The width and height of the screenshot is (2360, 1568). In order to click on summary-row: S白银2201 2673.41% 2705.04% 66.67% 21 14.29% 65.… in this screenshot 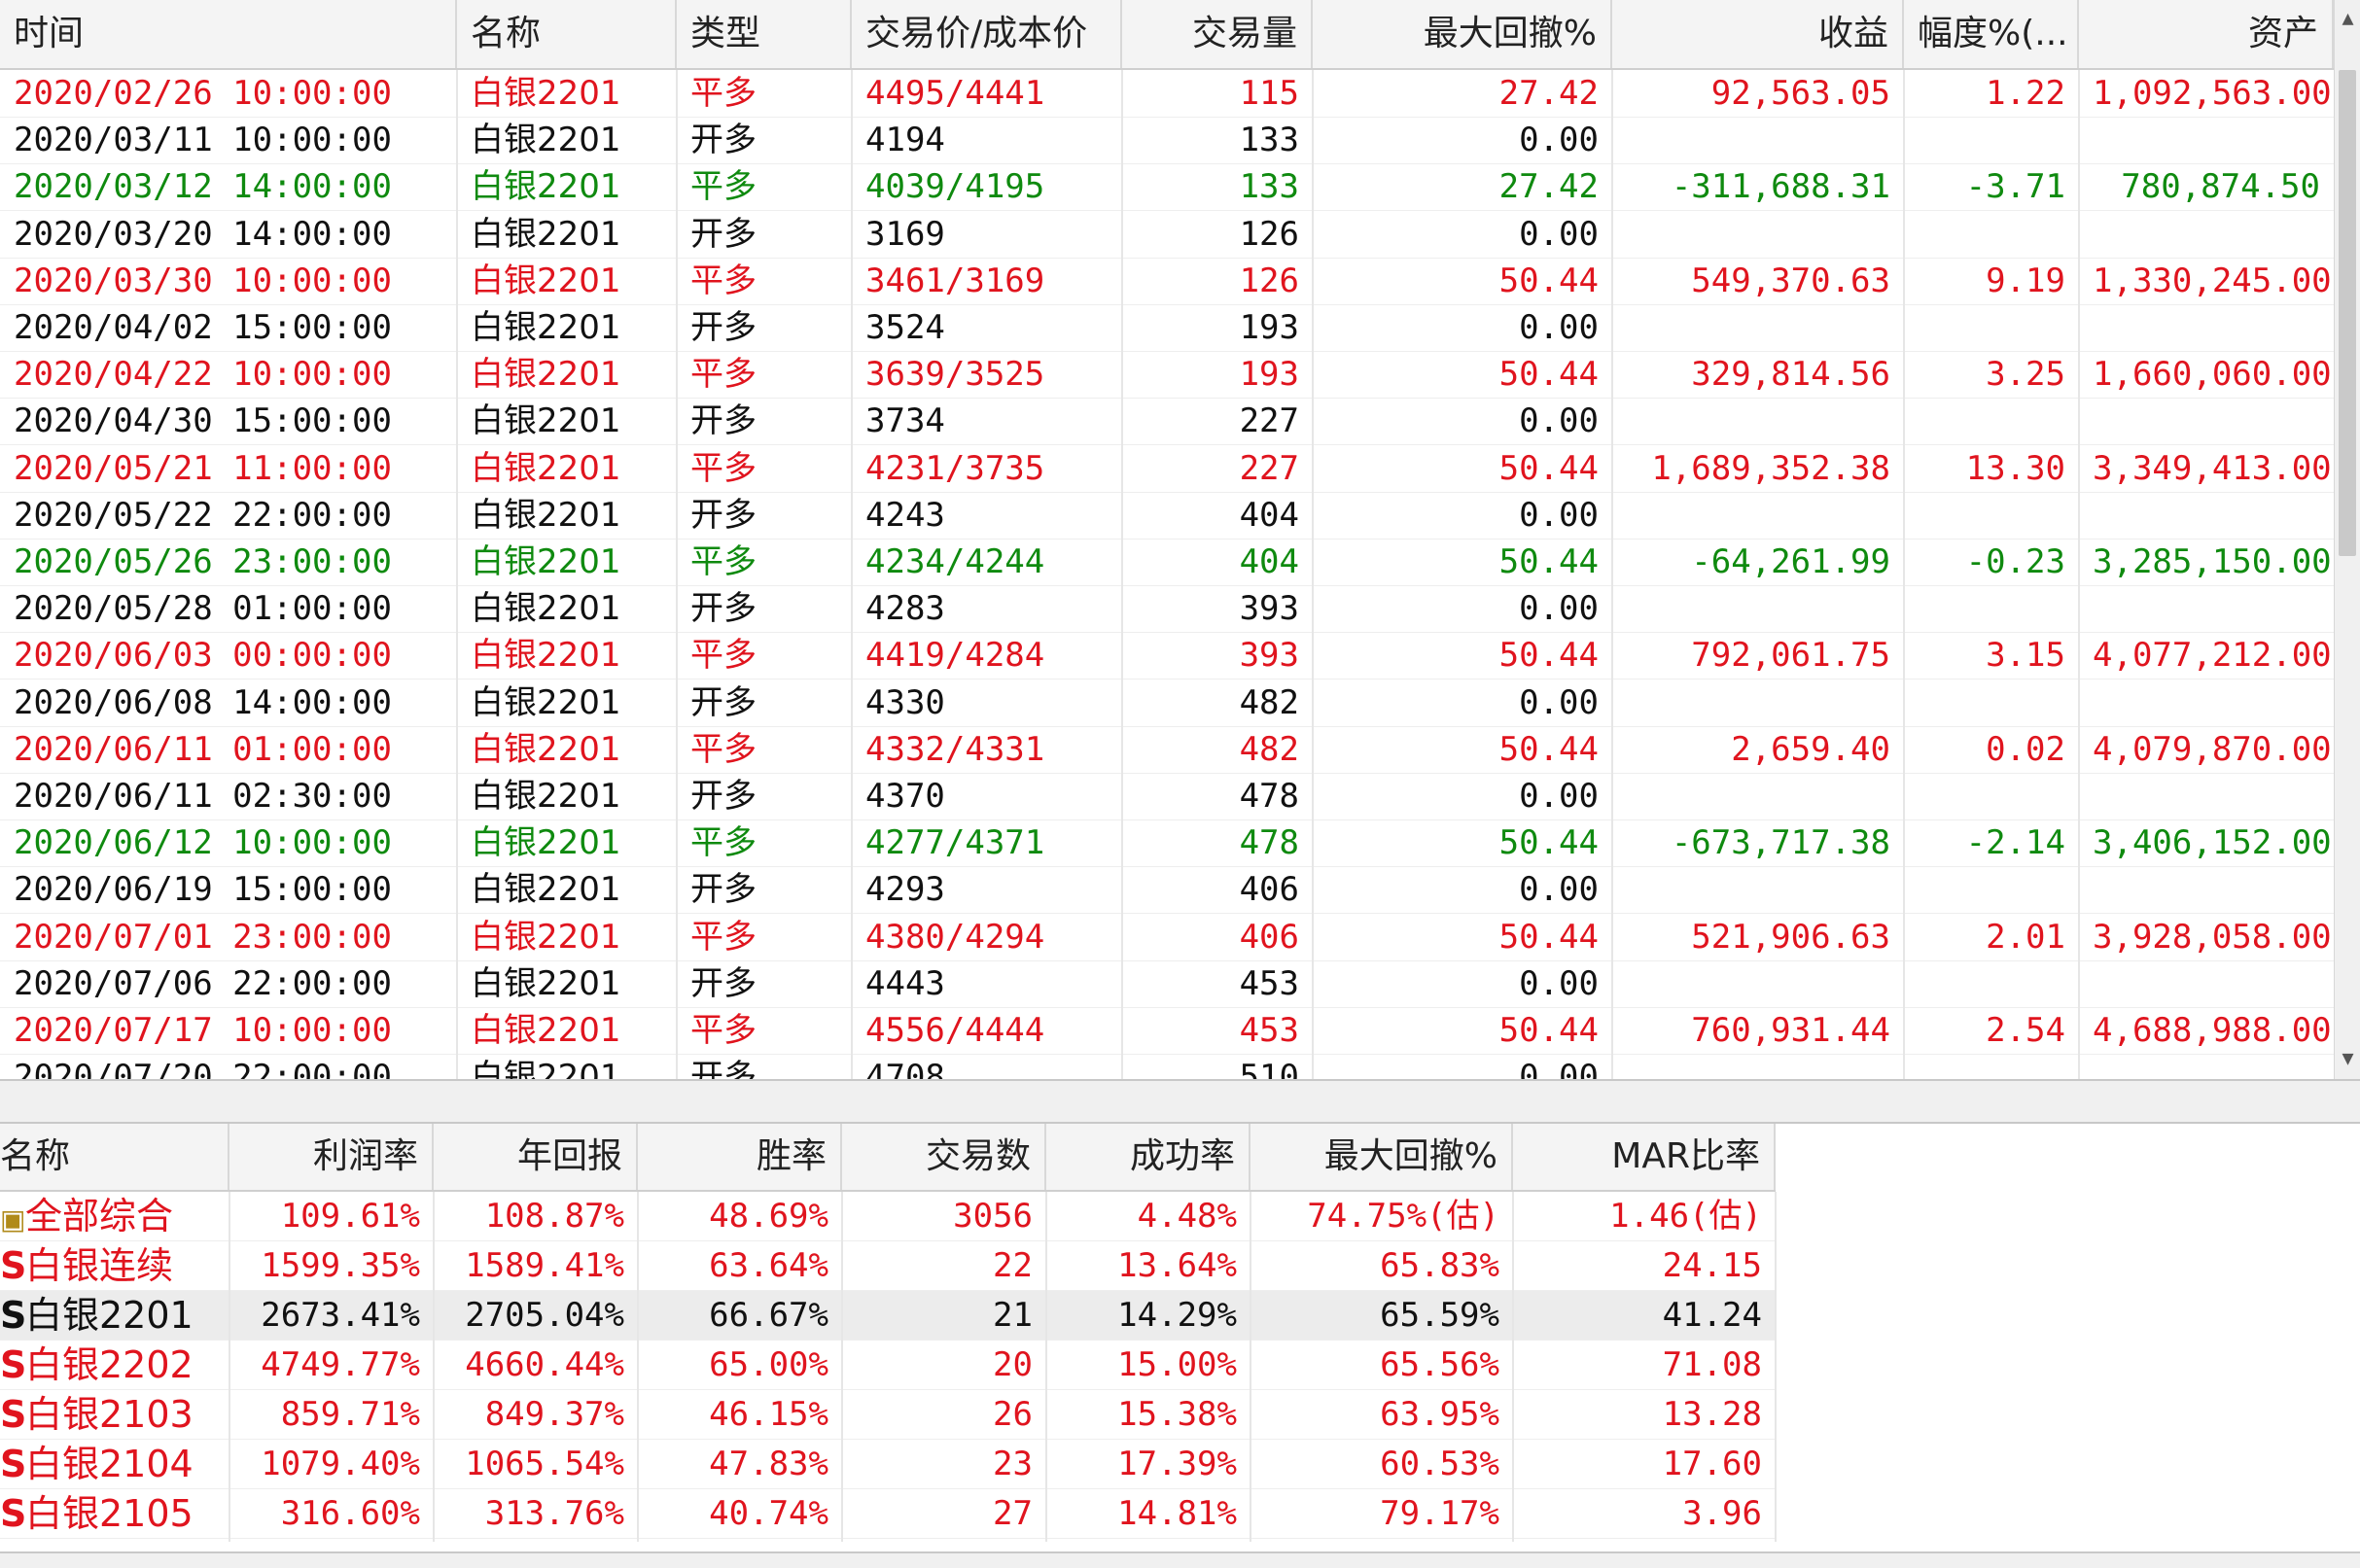, I will do `click(888, 1316)`.